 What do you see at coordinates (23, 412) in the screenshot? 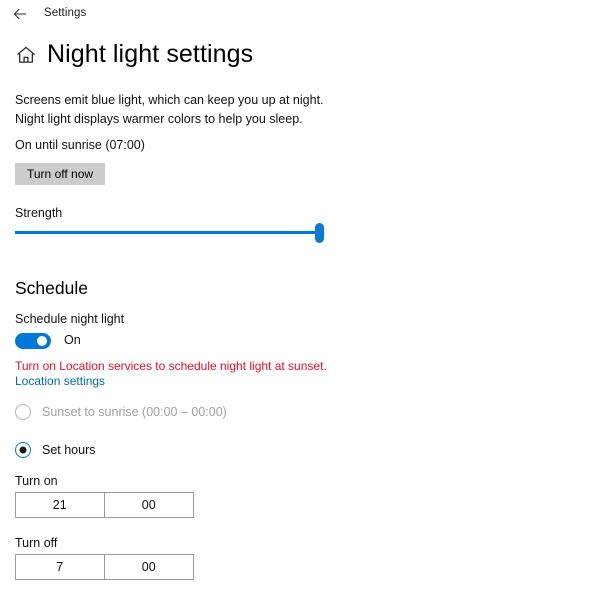
I see `radio-unselected-icon` at bounding box center [23, 412].